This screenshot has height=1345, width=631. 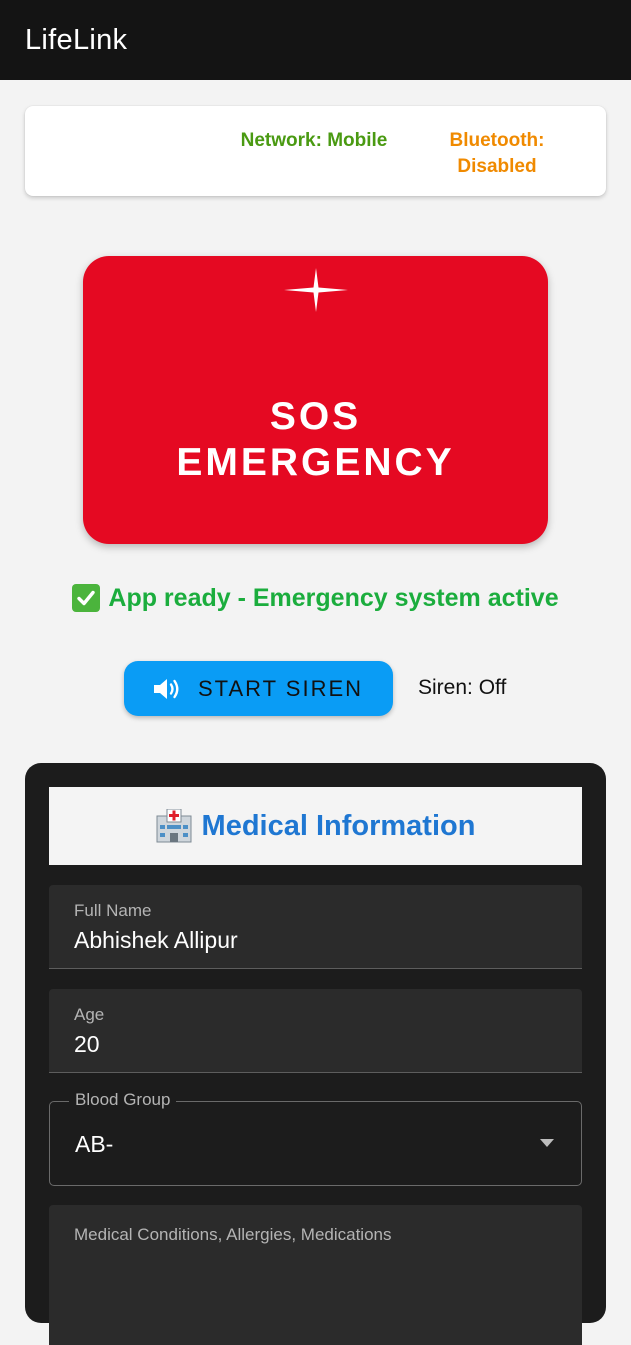 What do you see at coordinates (166, 688) in the screenshot?
I see `speaker-icon` at bounding box center [166, 688].